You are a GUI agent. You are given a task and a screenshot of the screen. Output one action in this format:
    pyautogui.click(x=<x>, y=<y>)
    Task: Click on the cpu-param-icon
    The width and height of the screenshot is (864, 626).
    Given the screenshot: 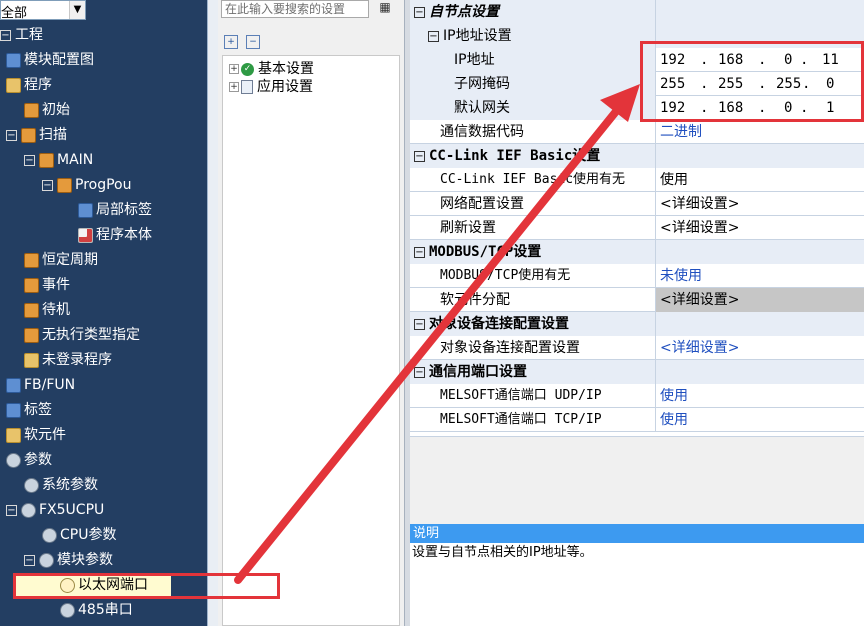 What is the action you would take?
    pyautogui.click(x=28, y=510)
    